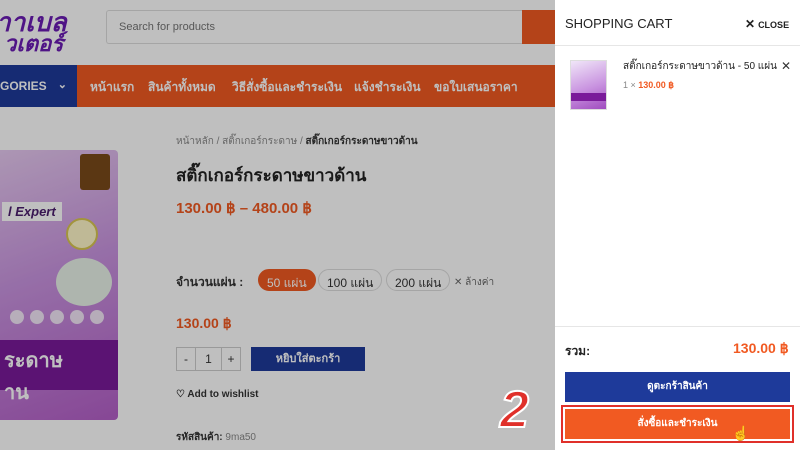 The height and width of the screenshot is (450, 800). I want to click on cart-item-thumbnail, so click(588, 85).